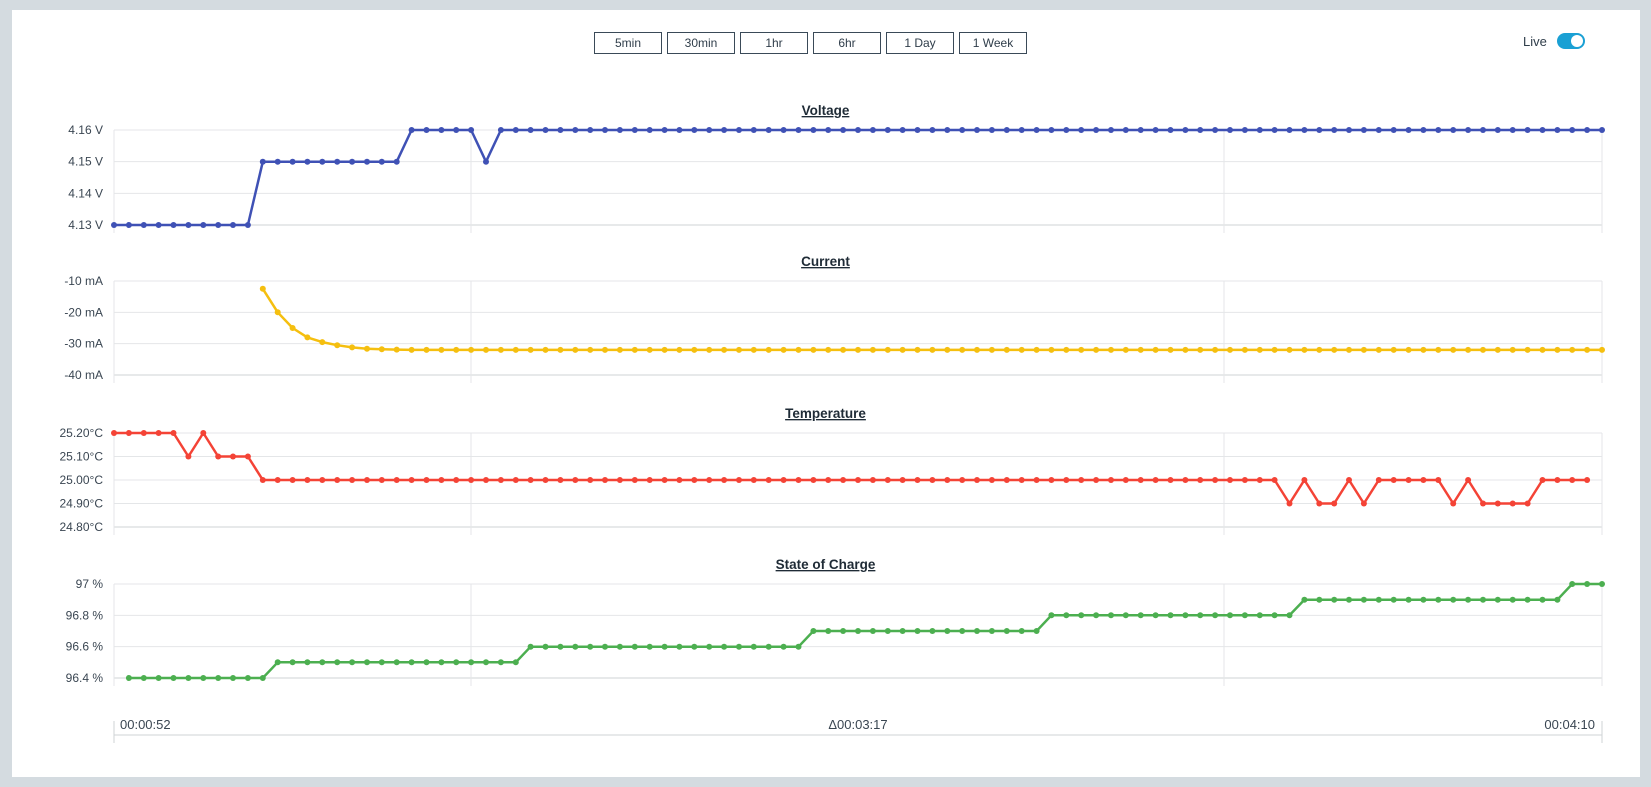 This screenshot has height=787, width=1651. I want to click on temperature-ytick-label: 24.80°C, so click(82, 527).